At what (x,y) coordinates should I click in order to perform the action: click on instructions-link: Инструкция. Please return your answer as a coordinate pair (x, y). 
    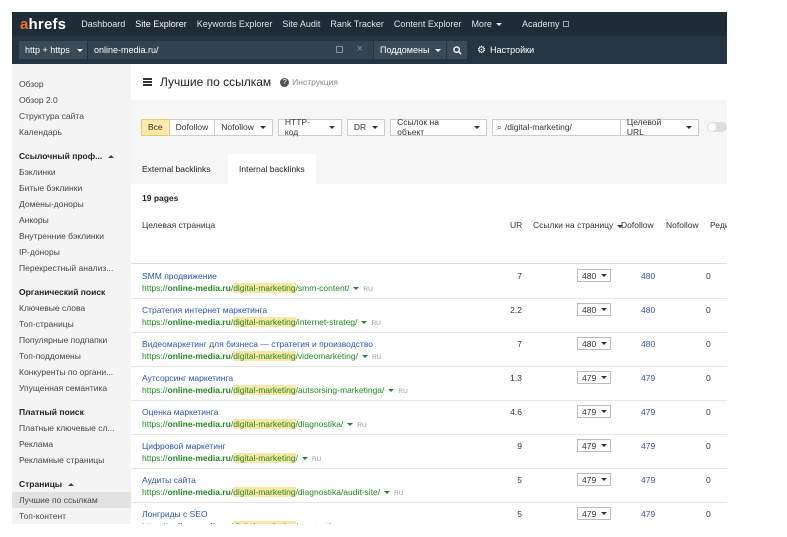
    Looking at the image, I should click on (315, 82).